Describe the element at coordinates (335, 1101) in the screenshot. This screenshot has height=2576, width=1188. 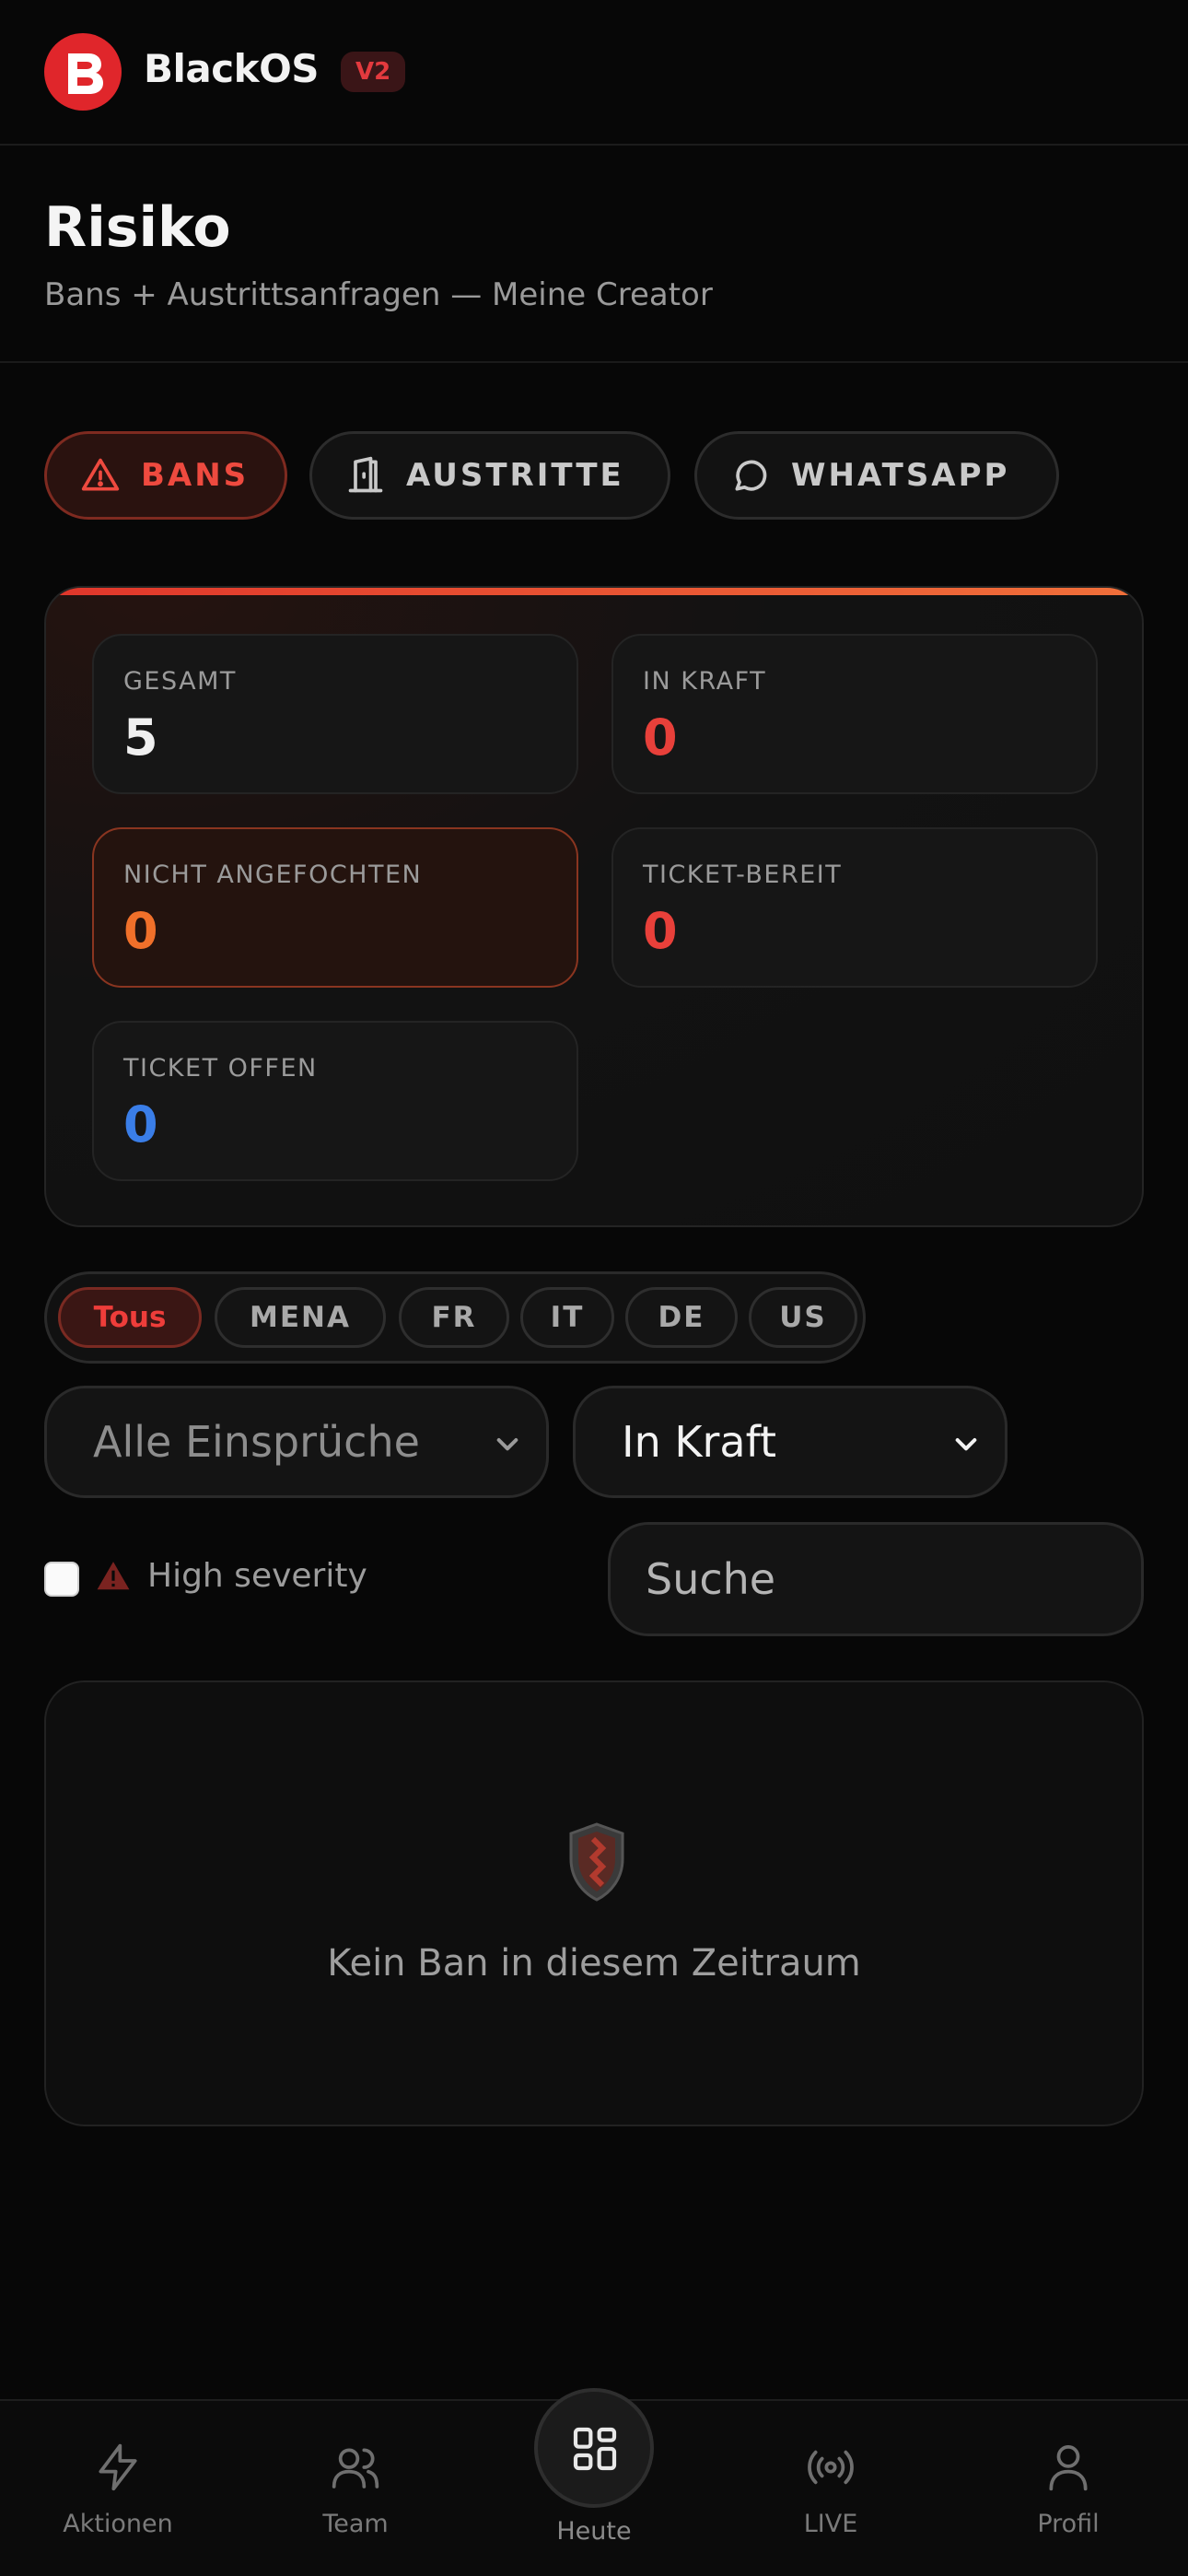
I see `stat-ticket-offen: TICKET OFFEN 0` at that location.